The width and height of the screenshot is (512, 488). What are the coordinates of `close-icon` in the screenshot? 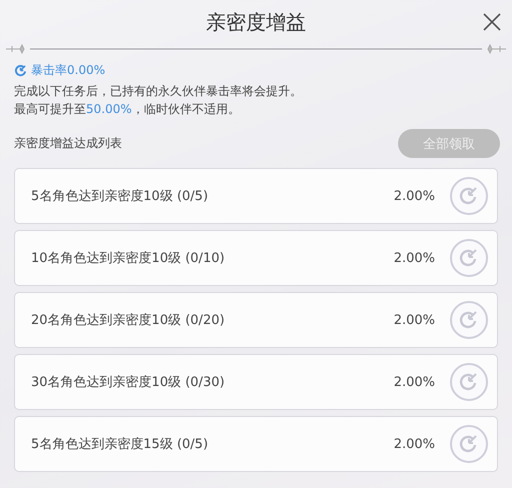 It's located at (492, 22).